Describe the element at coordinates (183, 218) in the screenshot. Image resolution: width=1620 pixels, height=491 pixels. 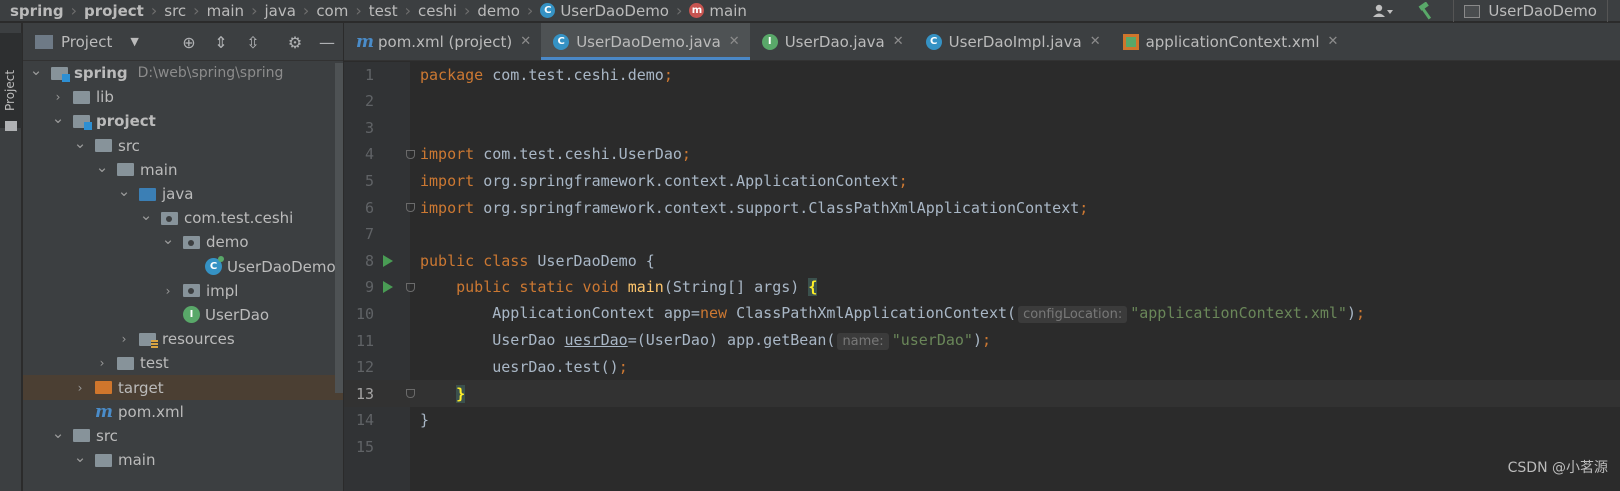
I see `tree-item-com-test-ceshi: ⌄ com.test.ceshi` at that location.